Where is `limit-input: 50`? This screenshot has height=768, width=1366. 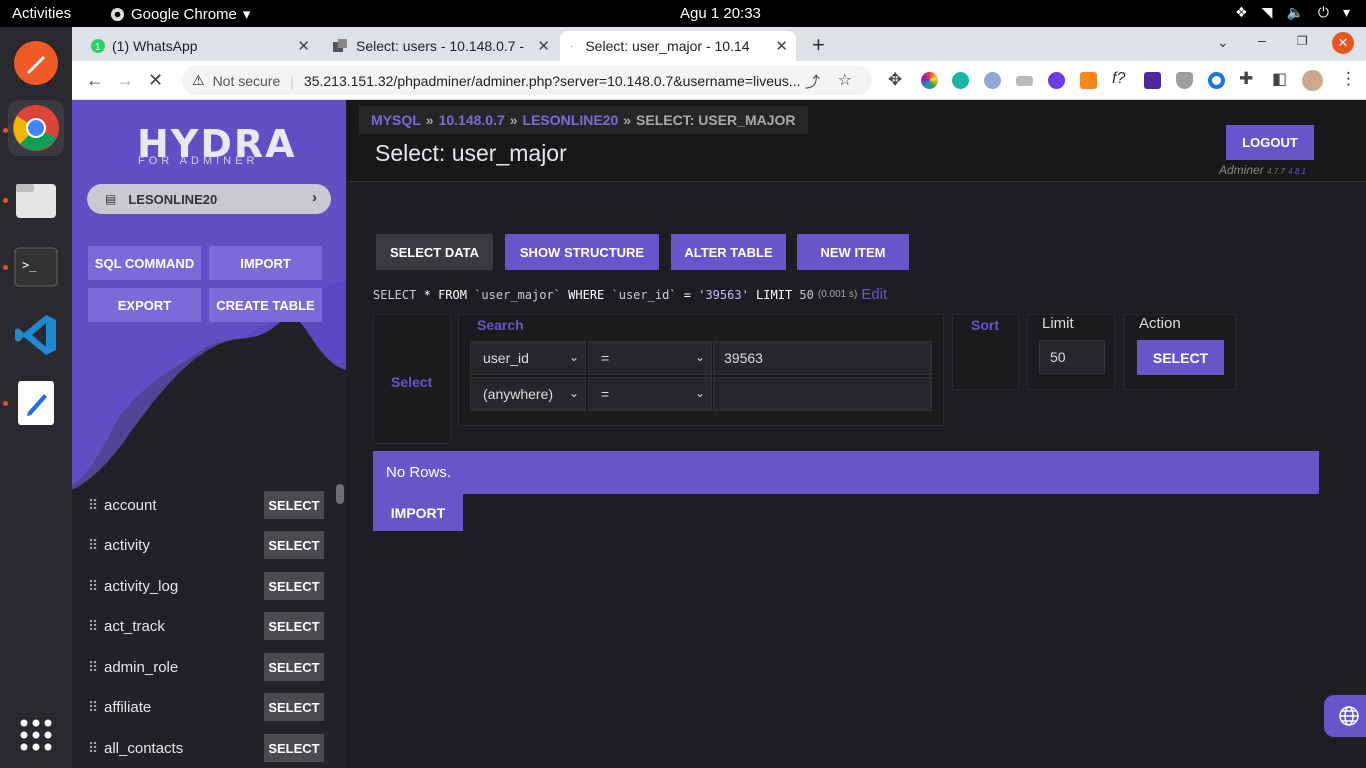
limit-input: 50 is located at coordinates (1072, 357).